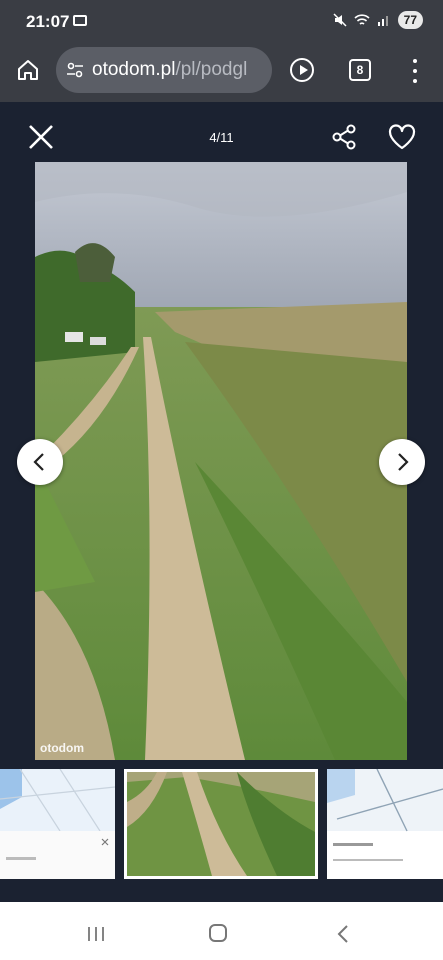 The image size is (443, 960). What do you see at coordinates (415, 71) in the screenshot?
I see `more-menu-icon` at bounding box center [415, 71].